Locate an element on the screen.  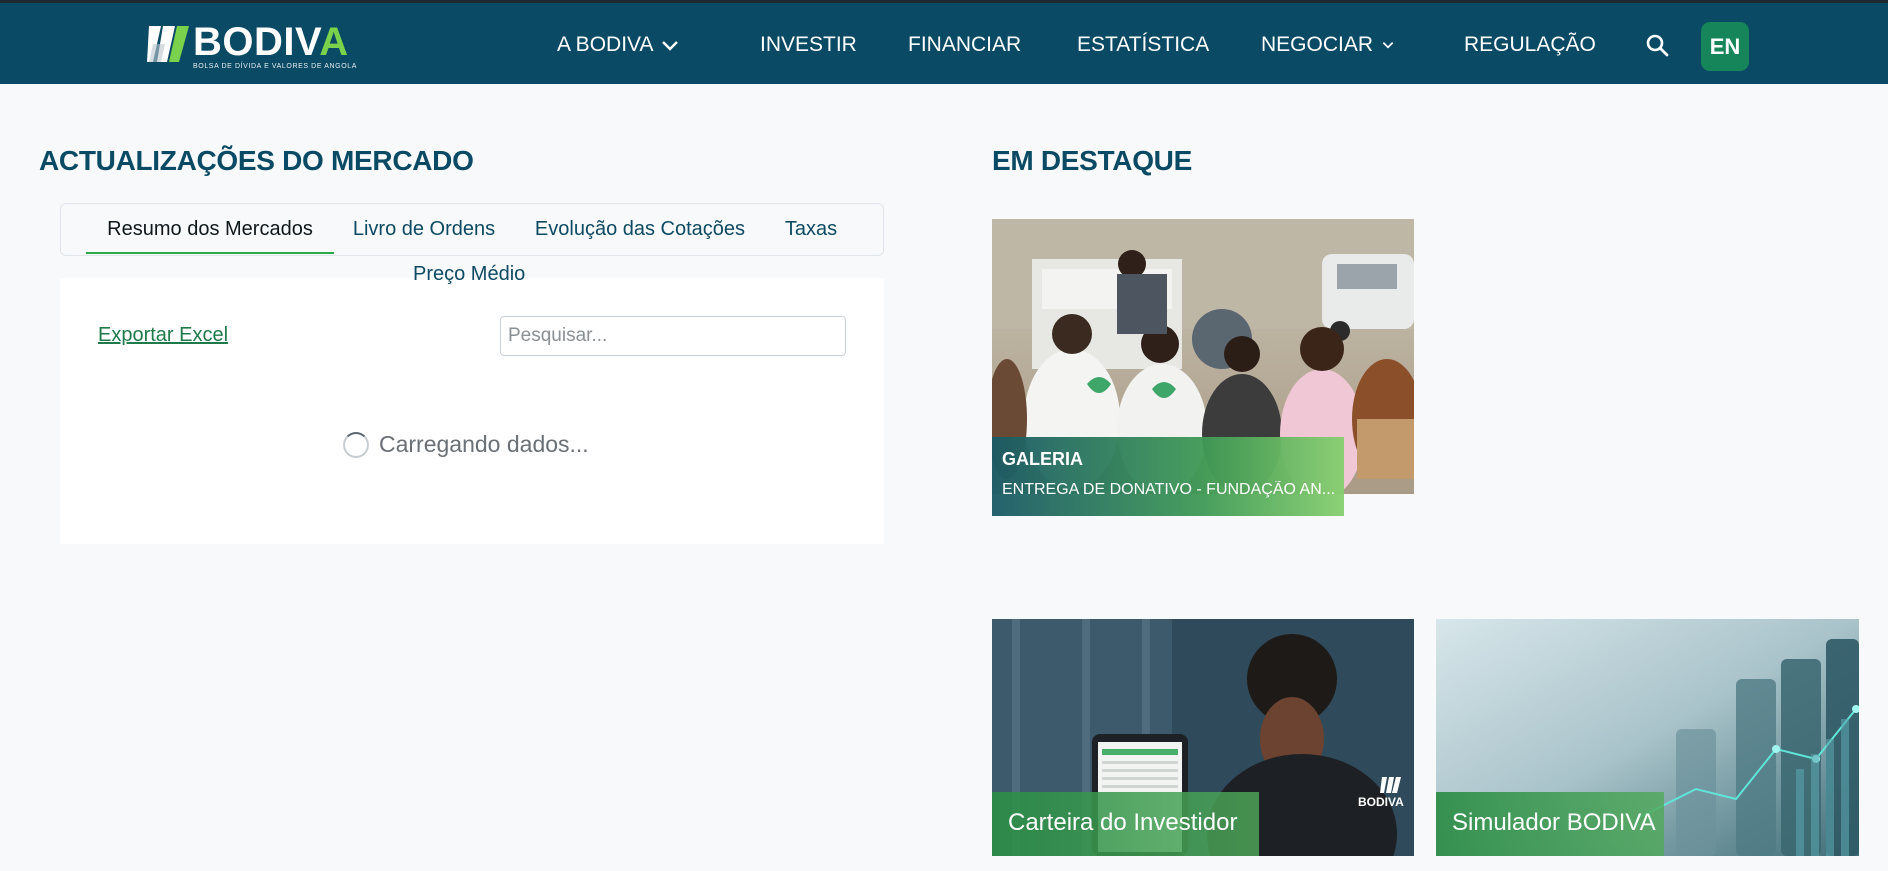
nav-item-financiar: FINANCIAR is located at coordinates (964, 45).